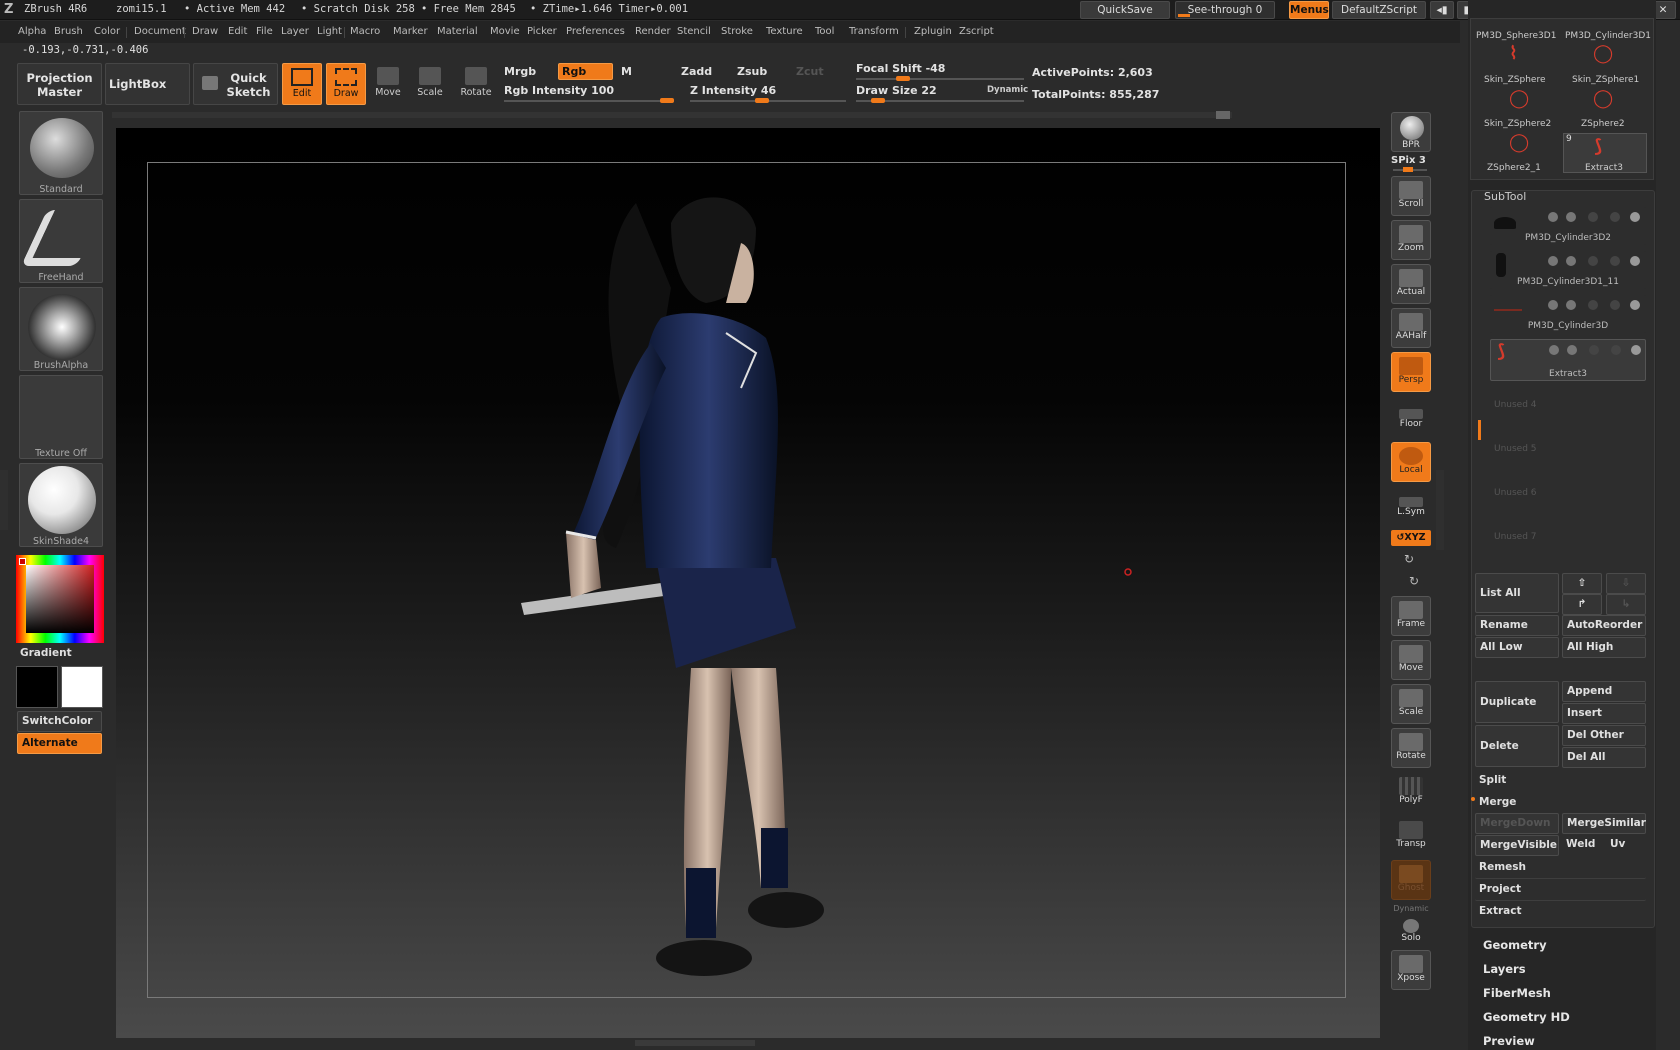 This screenshot has width=1680, height=1050. I want to click on extract-section: Extract, so click(1560, 912).